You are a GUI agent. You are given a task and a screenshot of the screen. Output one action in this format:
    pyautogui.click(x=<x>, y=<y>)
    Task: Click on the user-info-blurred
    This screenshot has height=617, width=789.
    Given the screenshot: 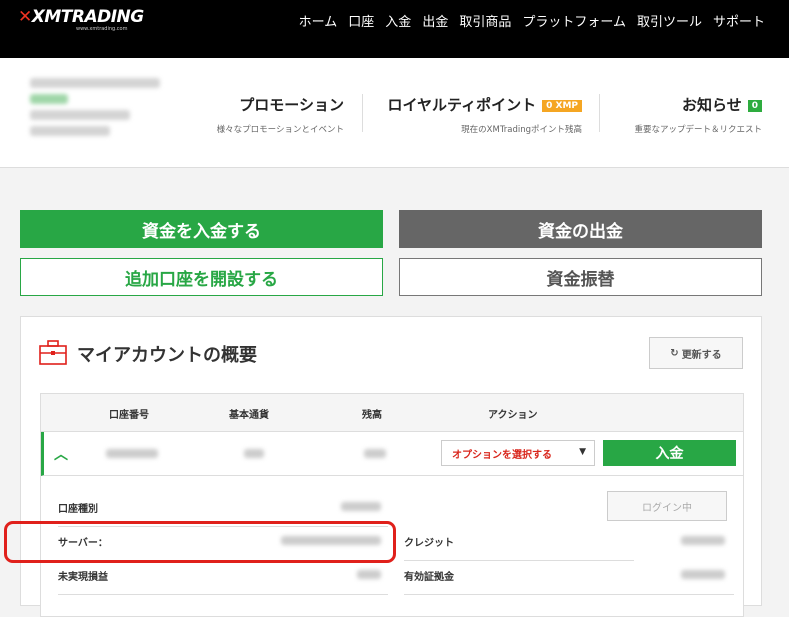 What is the action you would take?
    pyautogui.click(x=95, y=110)
    